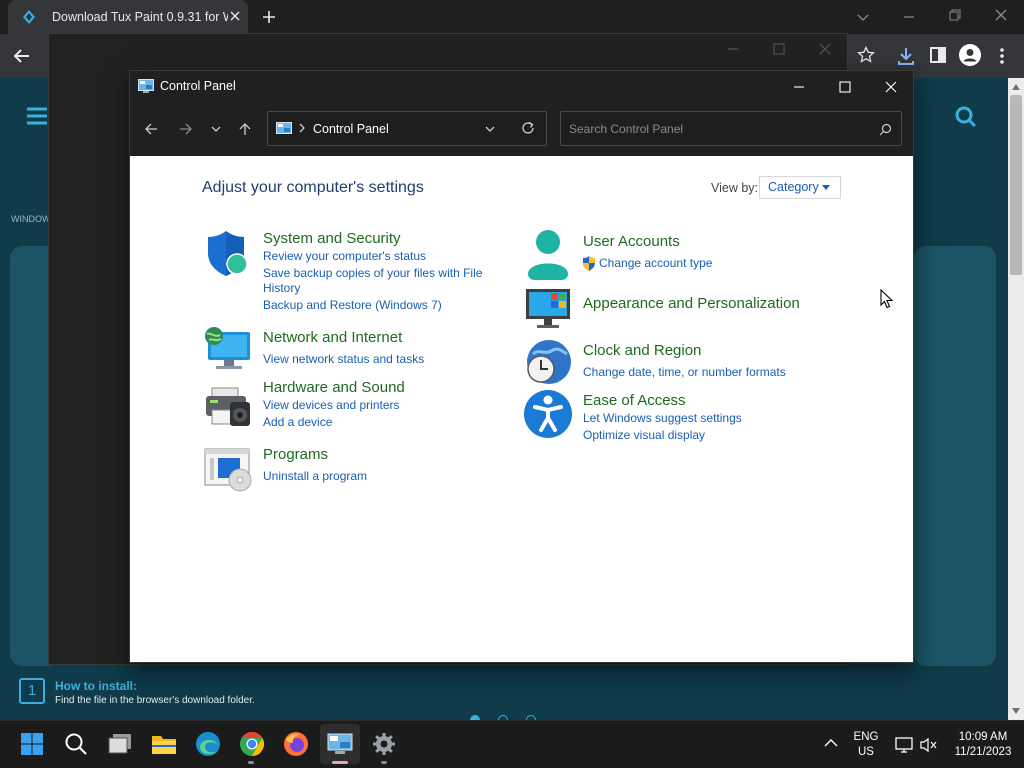  I want to click on search-box, so click(731, 128).